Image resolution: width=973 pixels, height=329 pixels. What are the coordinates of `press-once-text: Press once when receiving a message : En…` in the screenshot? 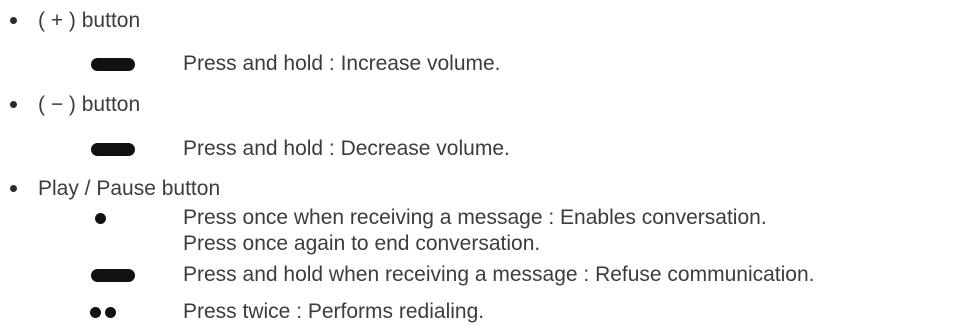 It's located at (475, 217).